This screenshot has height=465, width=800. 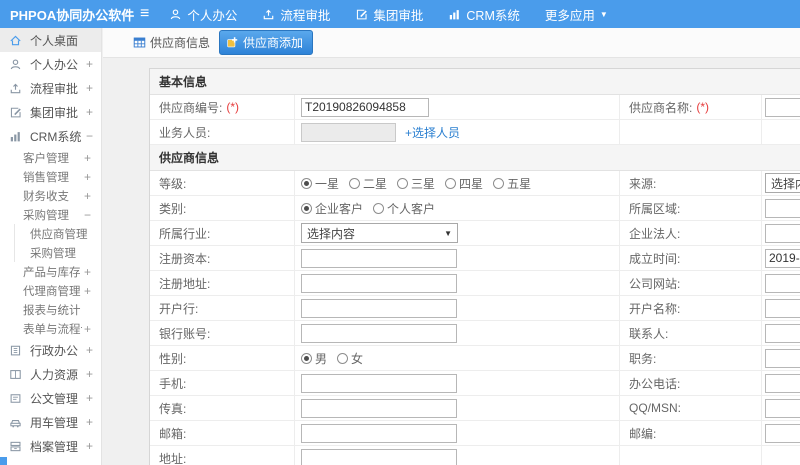 What do you see at coordinates (173, 208) in the screenshot?
I see `field-label-text: 类别:` at bounding box center [173, 208].